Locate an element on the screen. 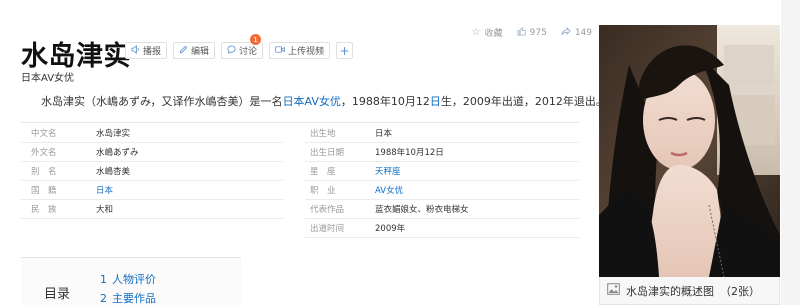 Image resolution: width=800 pixels, height=305 pixels. info-value: 日本 is located at coordinates (384, 133).